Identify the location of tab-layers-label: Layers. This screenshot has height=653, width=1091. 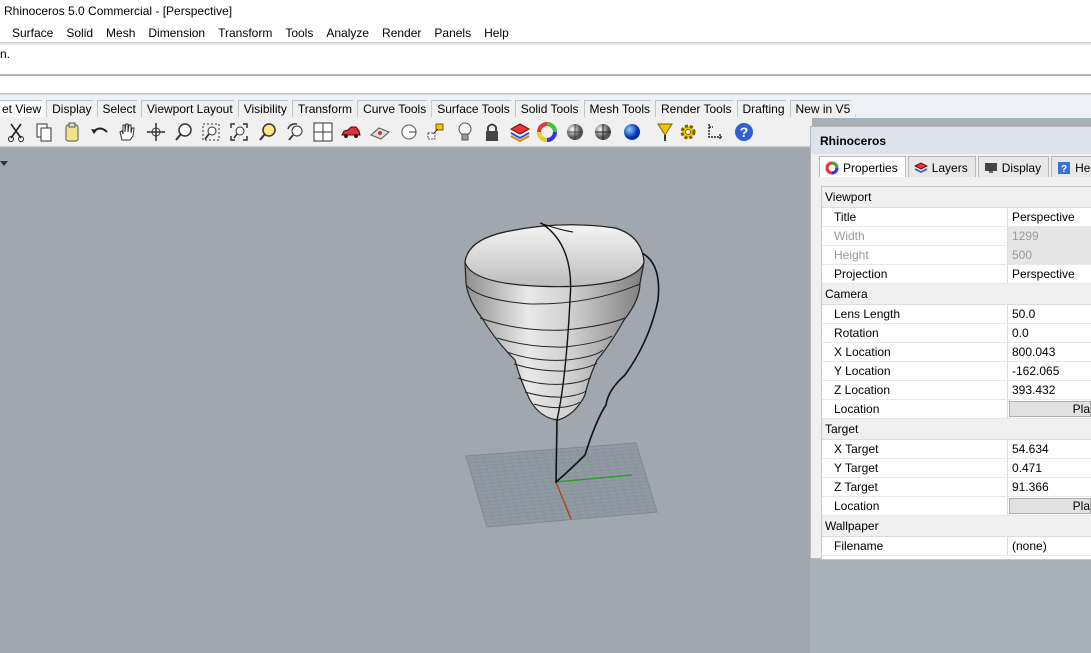
(949, 168).